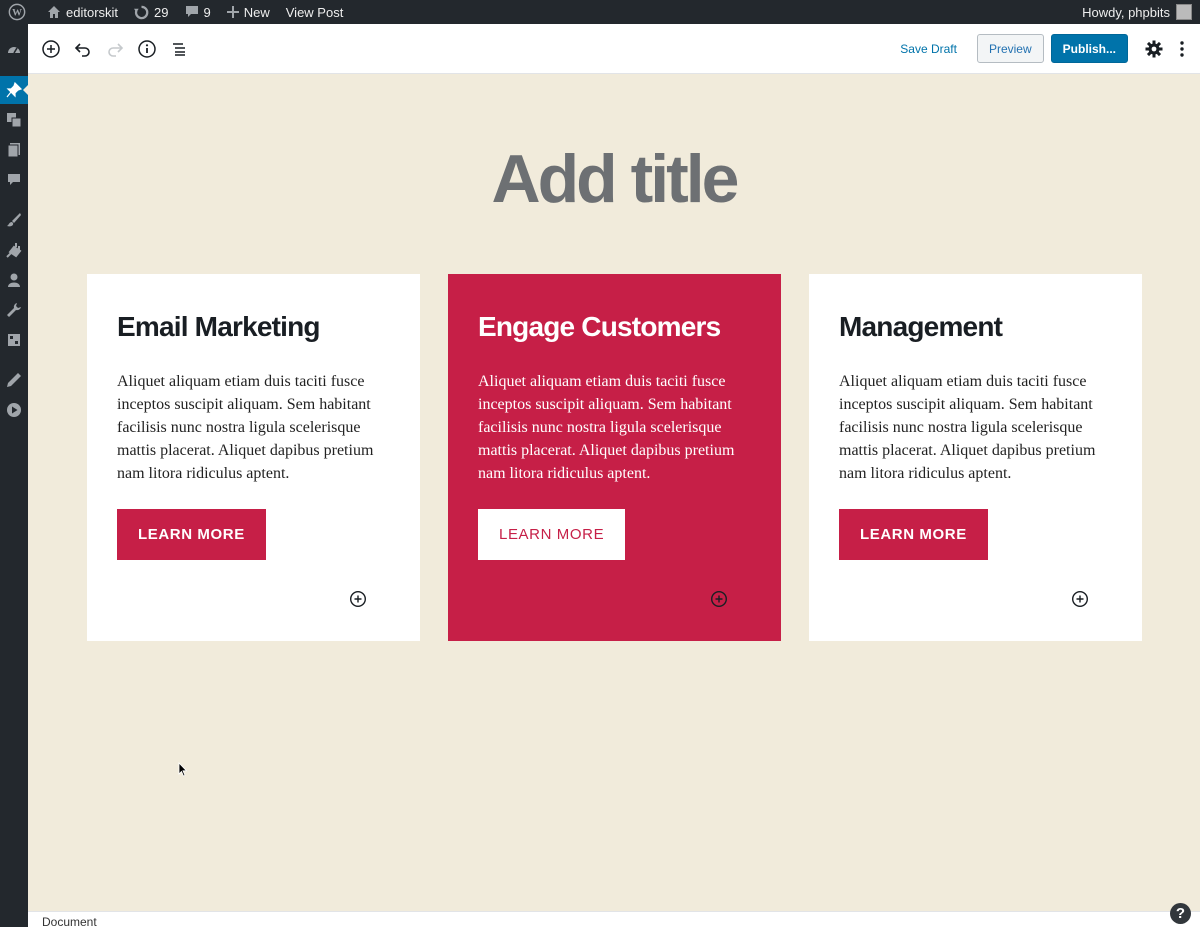 The image size is (1200, 927). Describe the element at coordinates (614, 179) in the screenshot. I see `post-title-input: Add title` at that location.